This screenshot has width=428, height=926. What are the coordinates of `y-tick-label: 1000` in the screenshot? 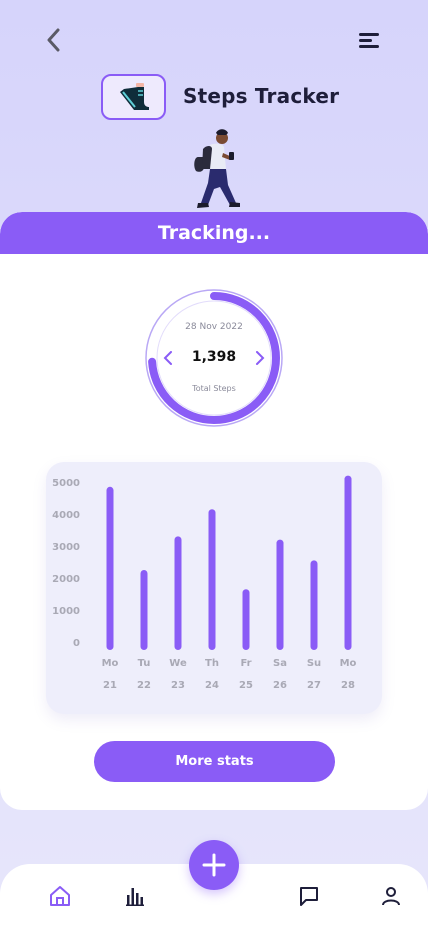 It's located at (66, 611).